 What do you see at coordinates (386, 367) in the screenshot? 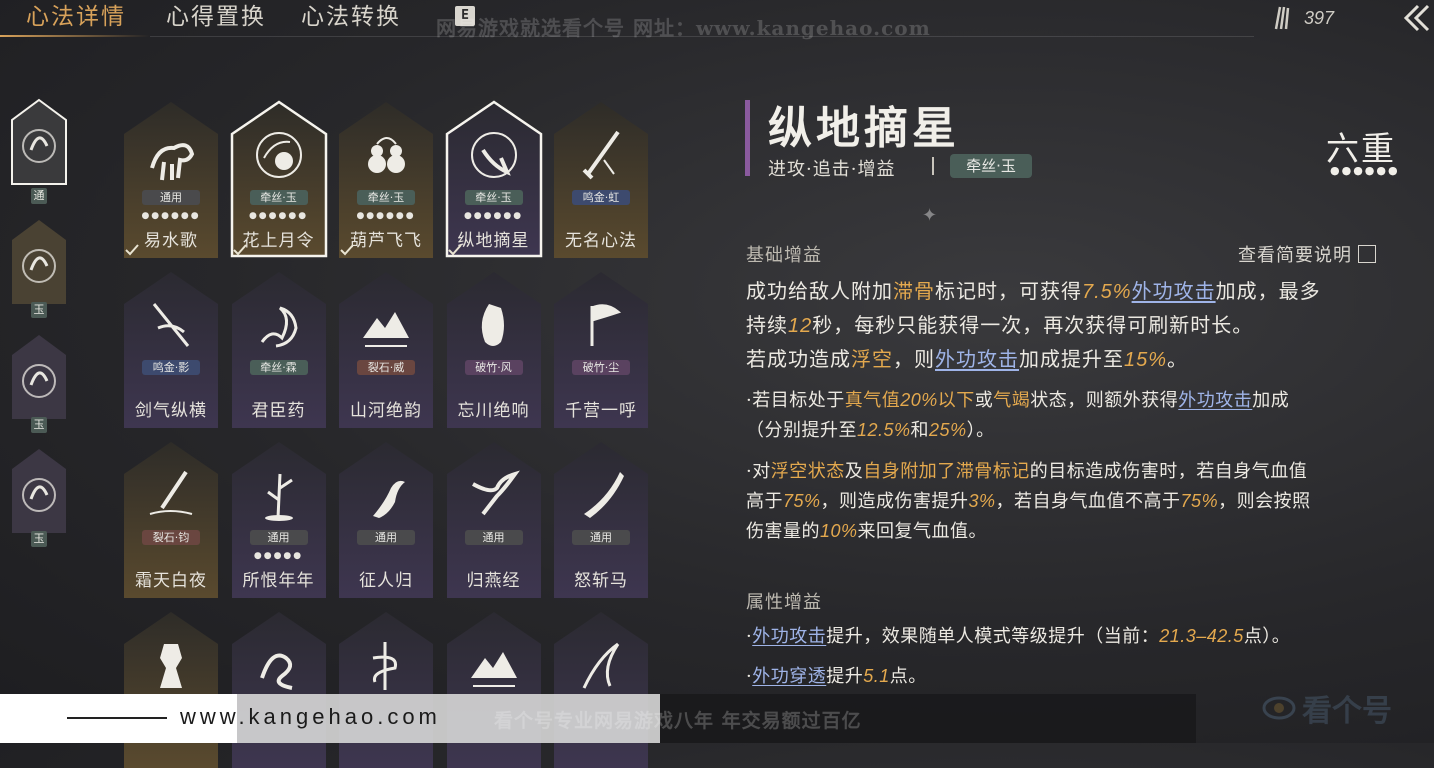
I see `card-tag: 裂石·威` at bounding box center [386, 367].